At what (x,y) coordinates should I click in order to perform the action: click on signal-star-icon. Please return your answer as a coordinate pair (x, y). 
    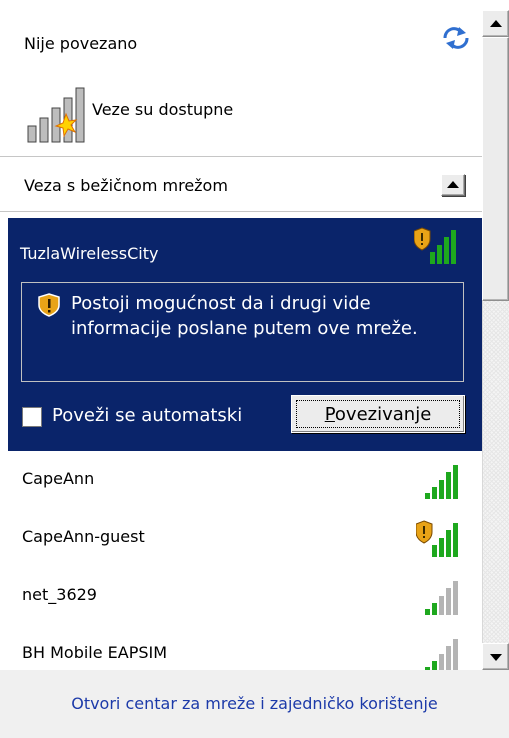
    Looking at the image, I should click on (56, 115).